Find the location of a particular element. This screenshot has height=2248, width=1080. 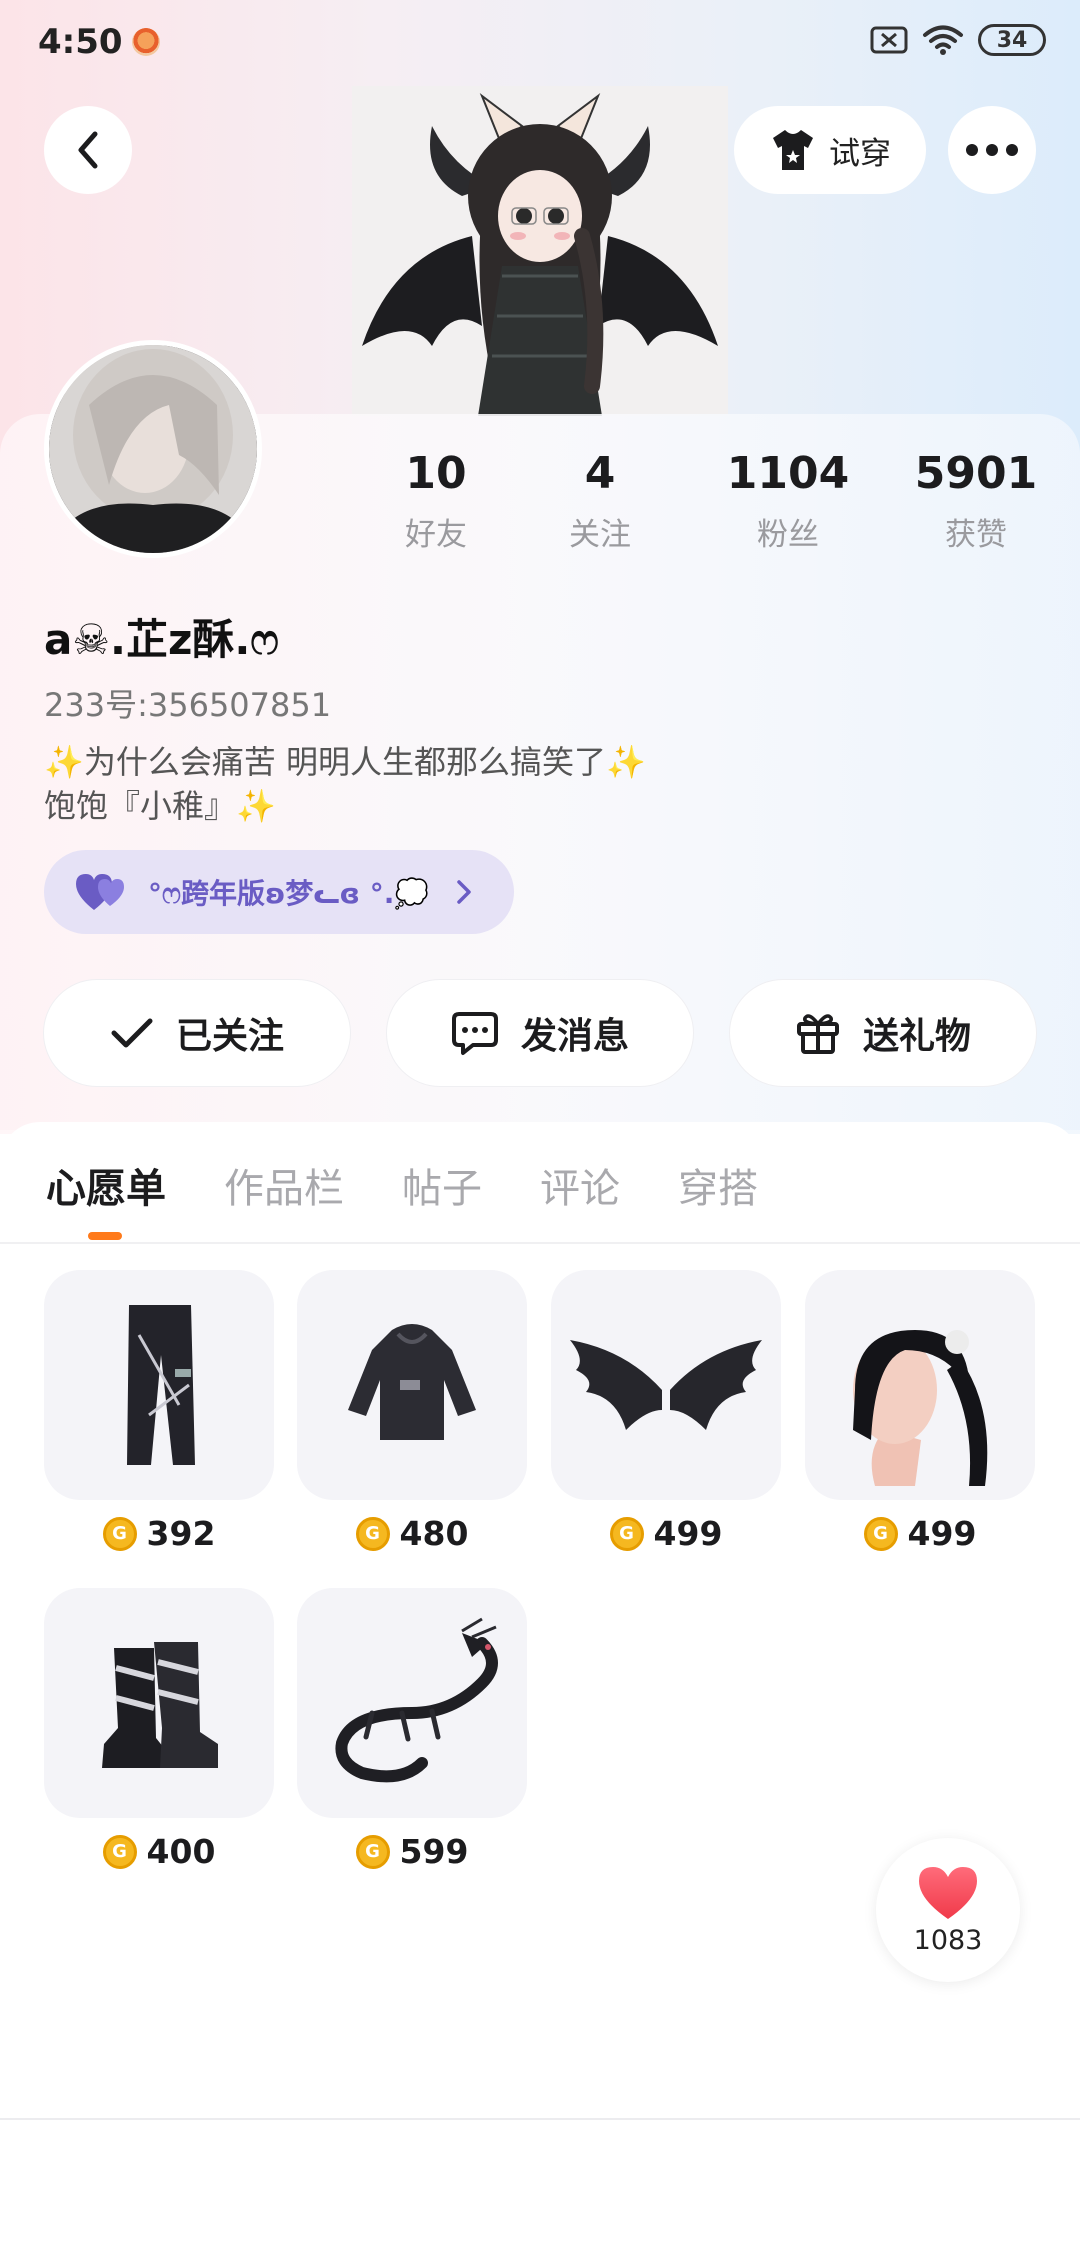

stat-value: 1104 is located at coordinates (788, 473).